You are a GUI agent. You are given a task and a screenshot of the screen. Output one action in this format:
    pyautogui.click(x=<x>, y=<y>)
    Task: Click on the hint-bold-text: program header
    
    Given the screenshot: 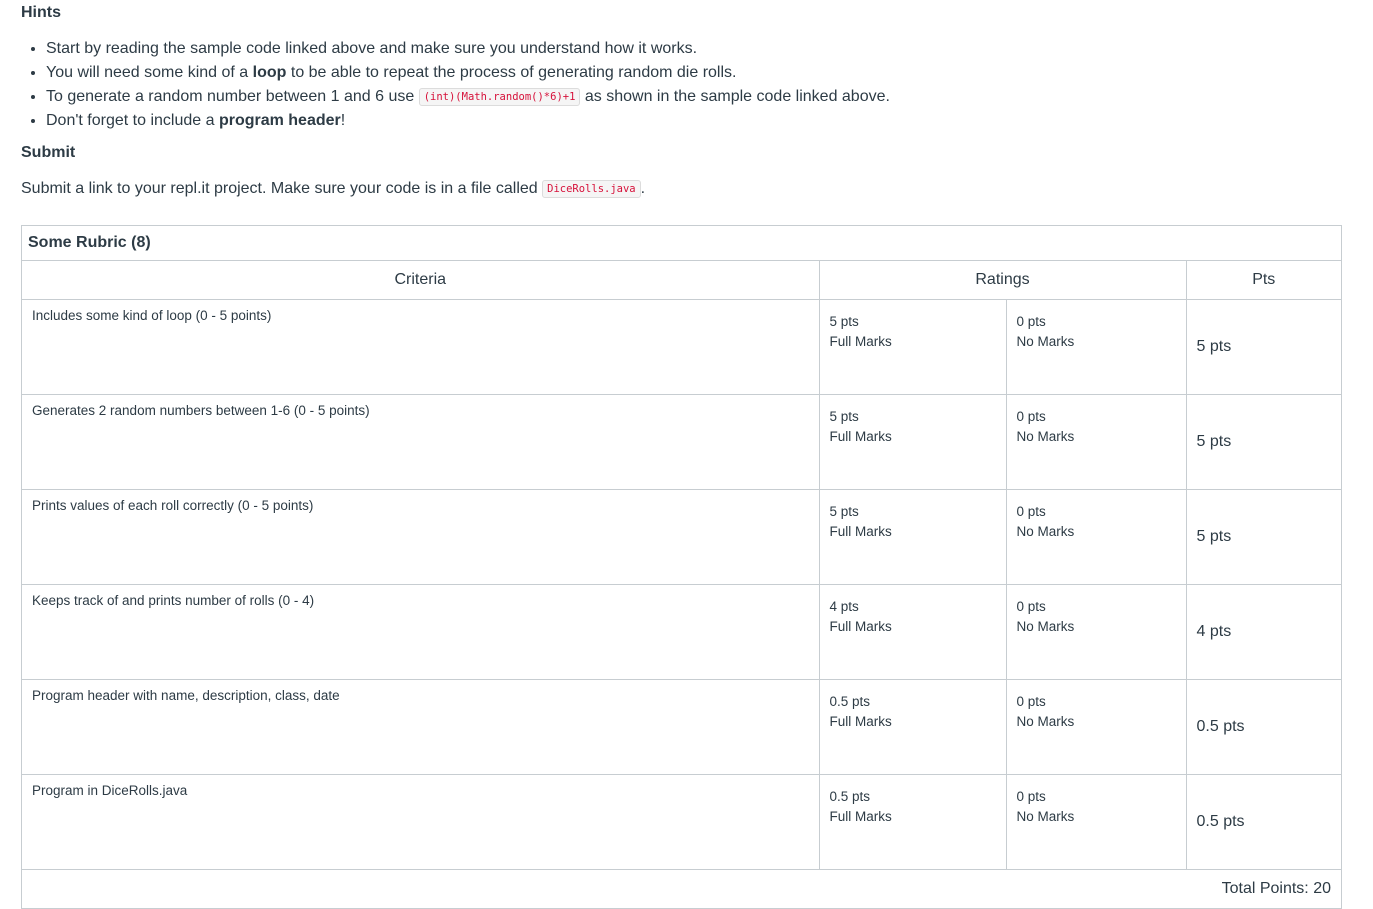 What is the action you would take?
    pyautogui.click(x=279, y=120)
    